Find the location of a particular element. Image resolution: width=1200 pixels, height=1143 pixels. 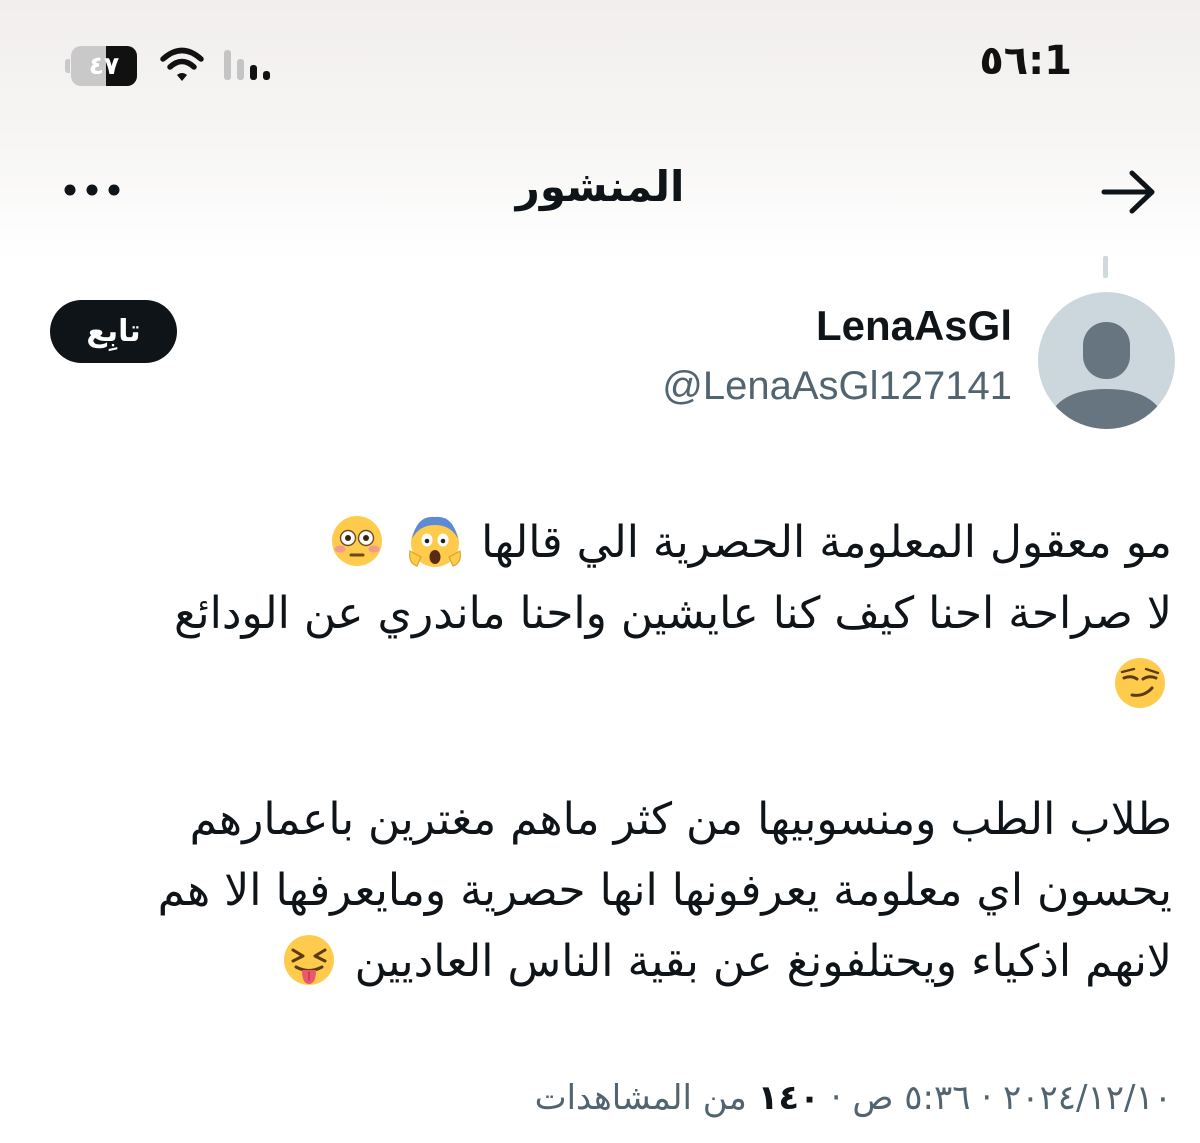

squinting-face-with-tongue-icon is located at coordinates (308, 960).